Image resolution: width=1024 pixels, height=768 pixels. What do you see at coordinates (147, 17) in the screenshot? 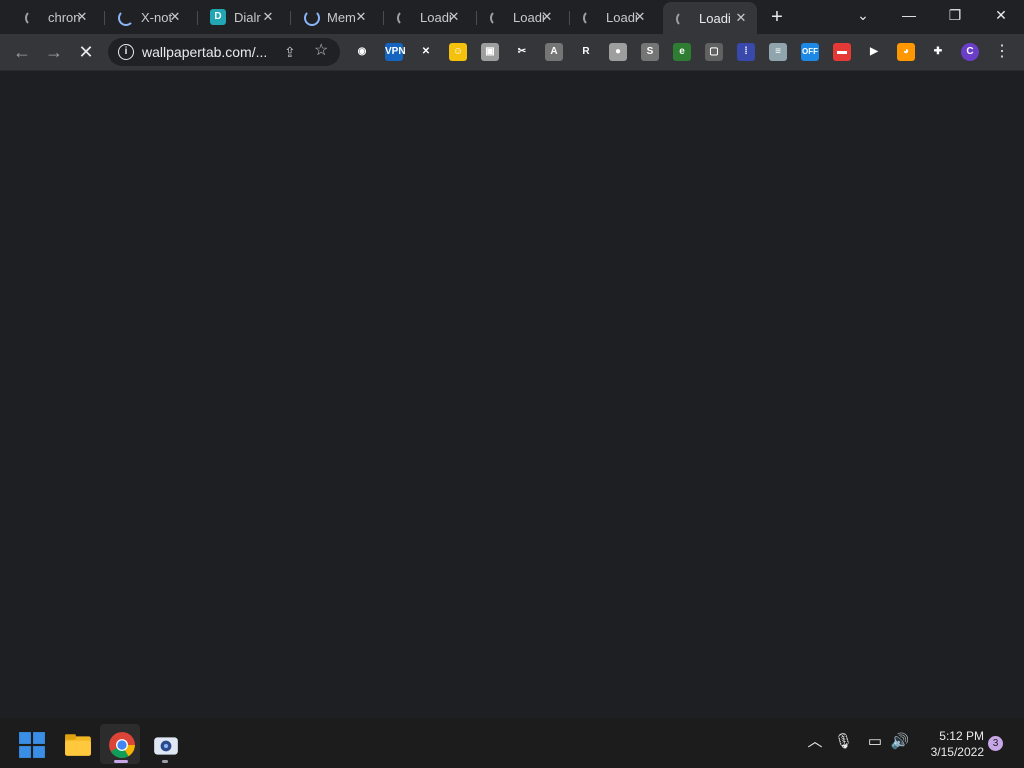
I see `browser-tab: X-not ✕` at bounding box center [147, 17].